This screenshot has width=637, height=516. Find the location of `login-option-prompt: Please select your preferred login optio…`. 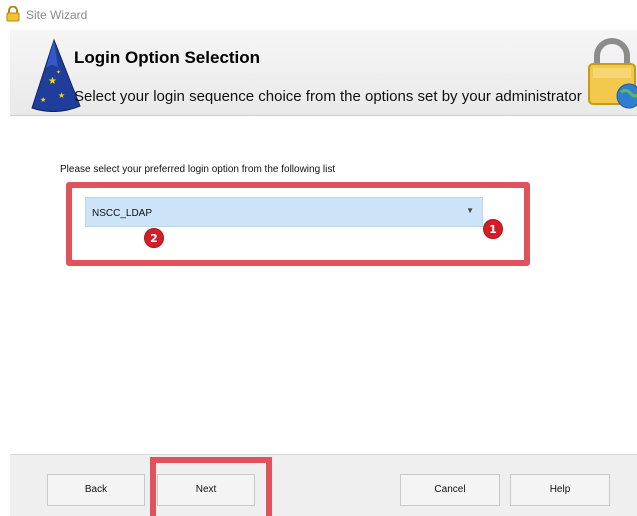

login-option-prompt: Please select your preferred login optio… is located at coordinates (198, 169).